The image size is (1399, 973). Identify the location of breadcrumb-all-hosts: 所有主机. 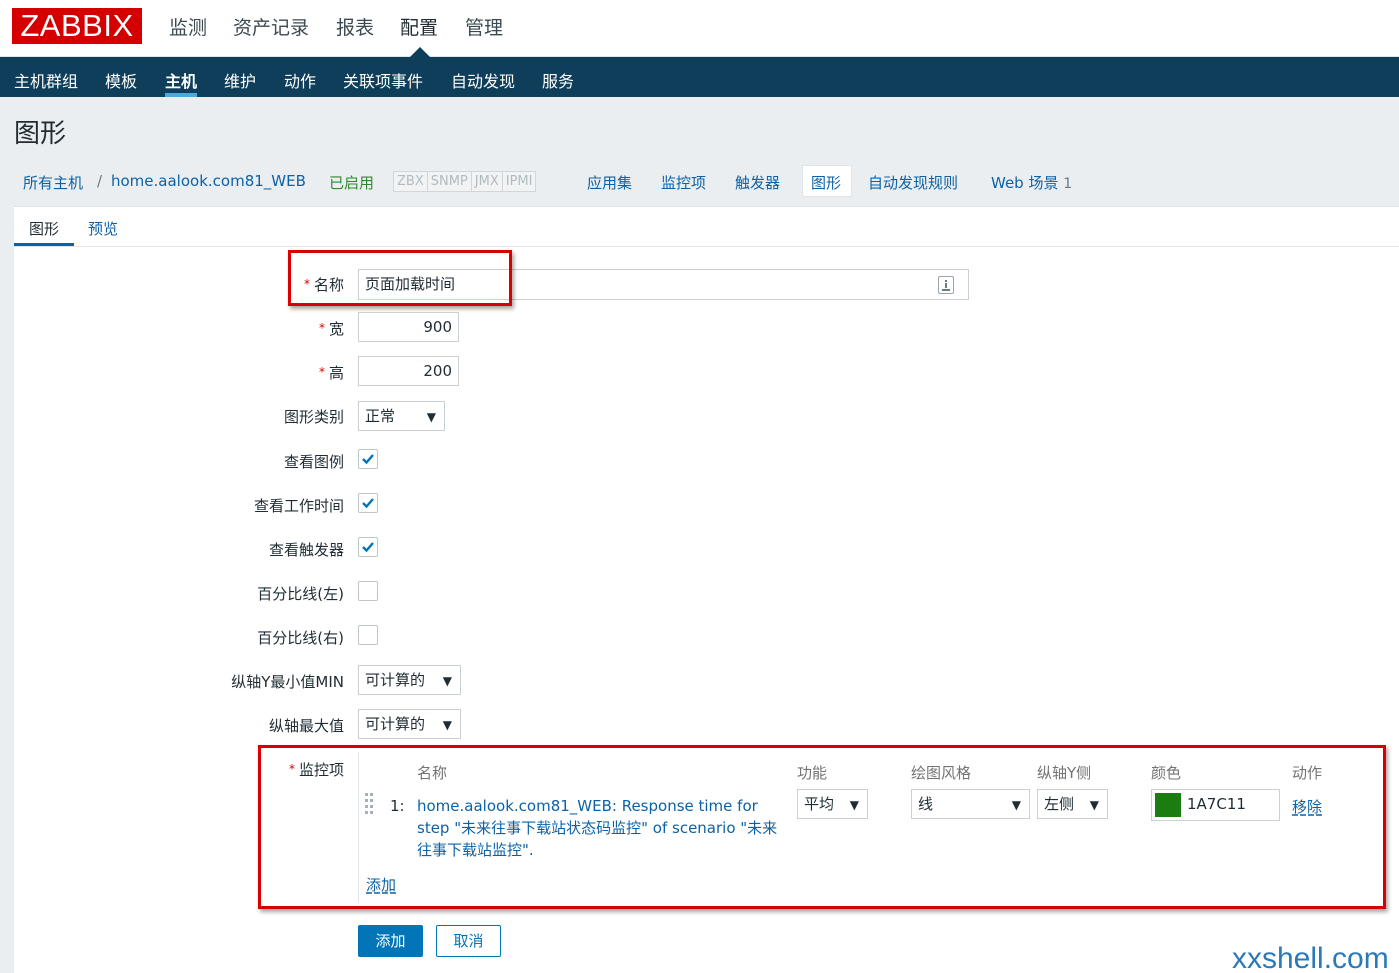
(53, 182).